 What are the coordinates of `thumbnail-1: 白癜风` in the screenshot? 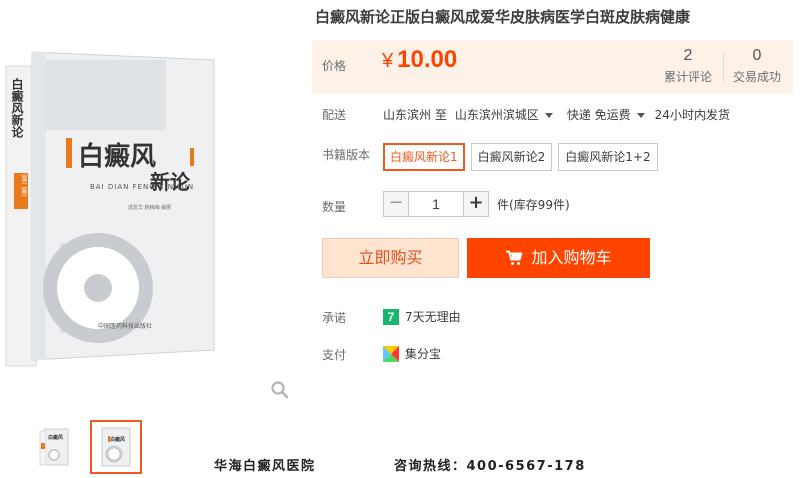 It's located at (54, 447).